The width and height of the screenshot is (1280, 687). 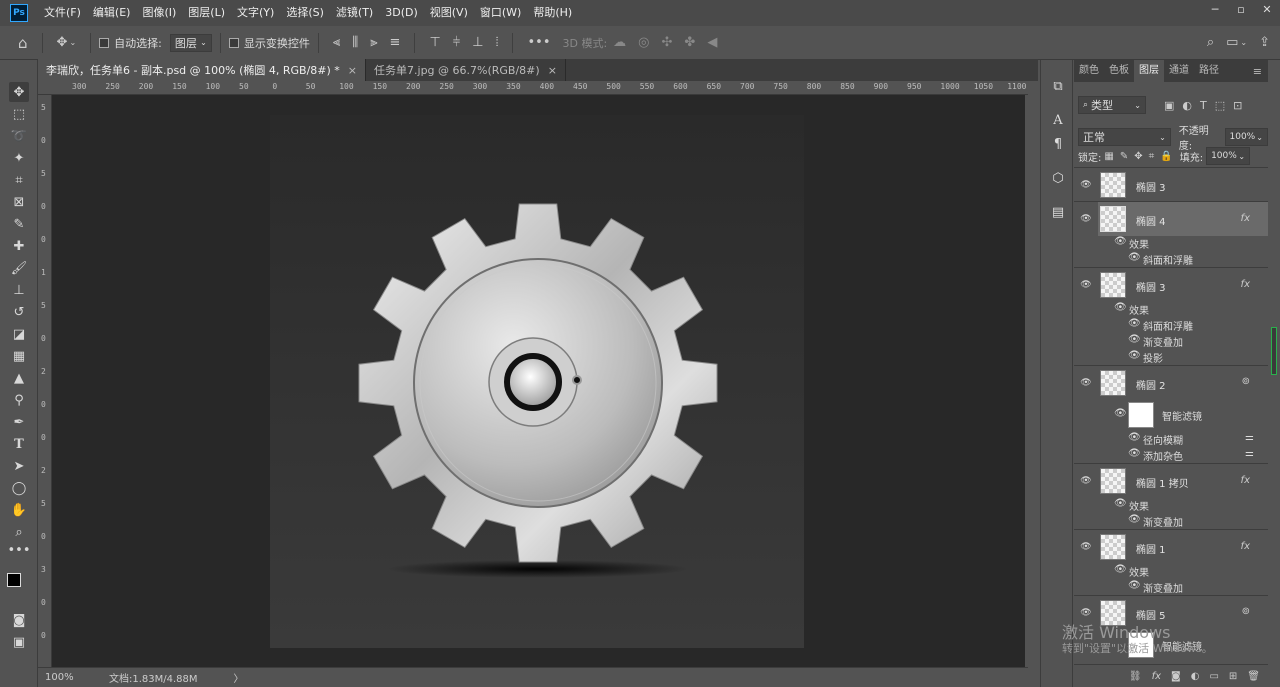 What do you see at coordinates (1171, 317) in the screenshot?
I see `layer-row: 👁 椭圆 3 fx 👁 效果 👁 斜面和浮雕 👁 渐变叠加 👁 投影` at bounding box center [1171, 317].